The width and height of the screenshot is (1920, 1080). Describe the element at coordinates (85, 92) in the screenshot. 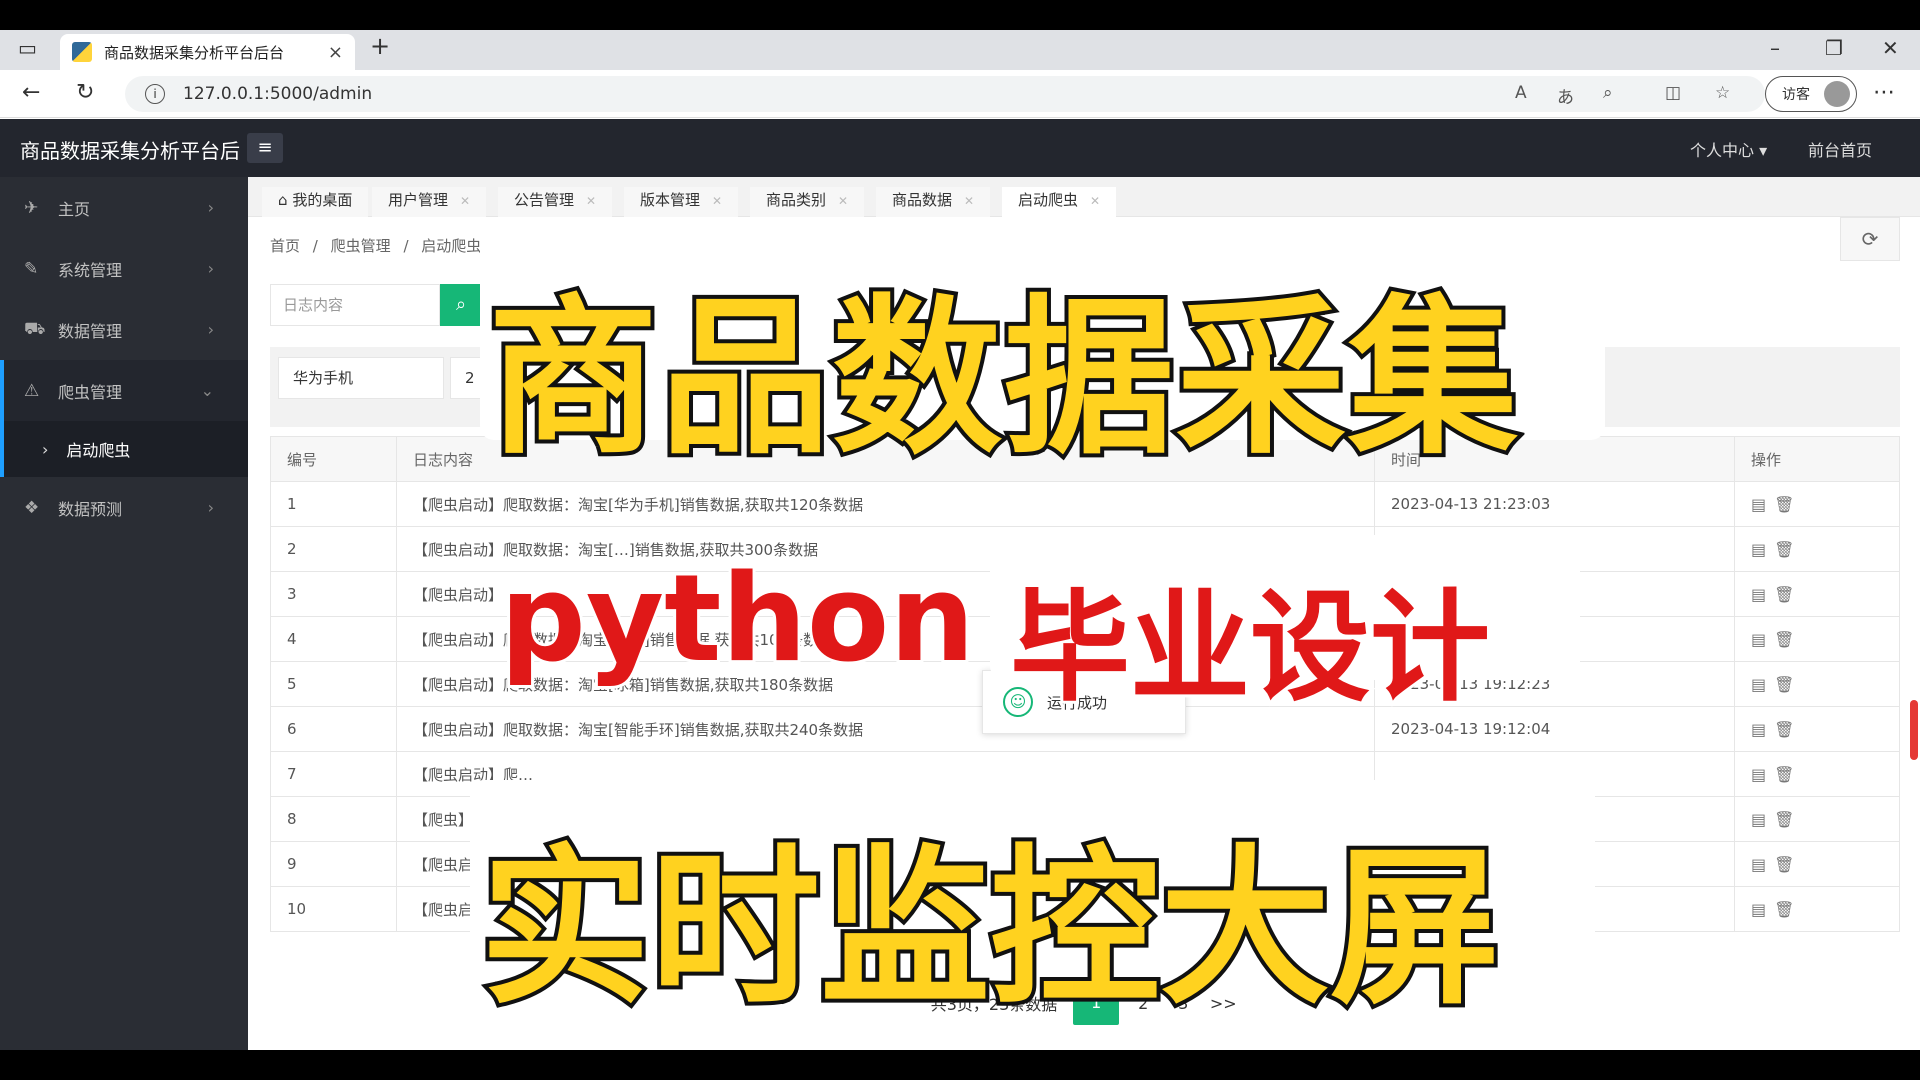

I see `reload-icon: ↻` at that location.